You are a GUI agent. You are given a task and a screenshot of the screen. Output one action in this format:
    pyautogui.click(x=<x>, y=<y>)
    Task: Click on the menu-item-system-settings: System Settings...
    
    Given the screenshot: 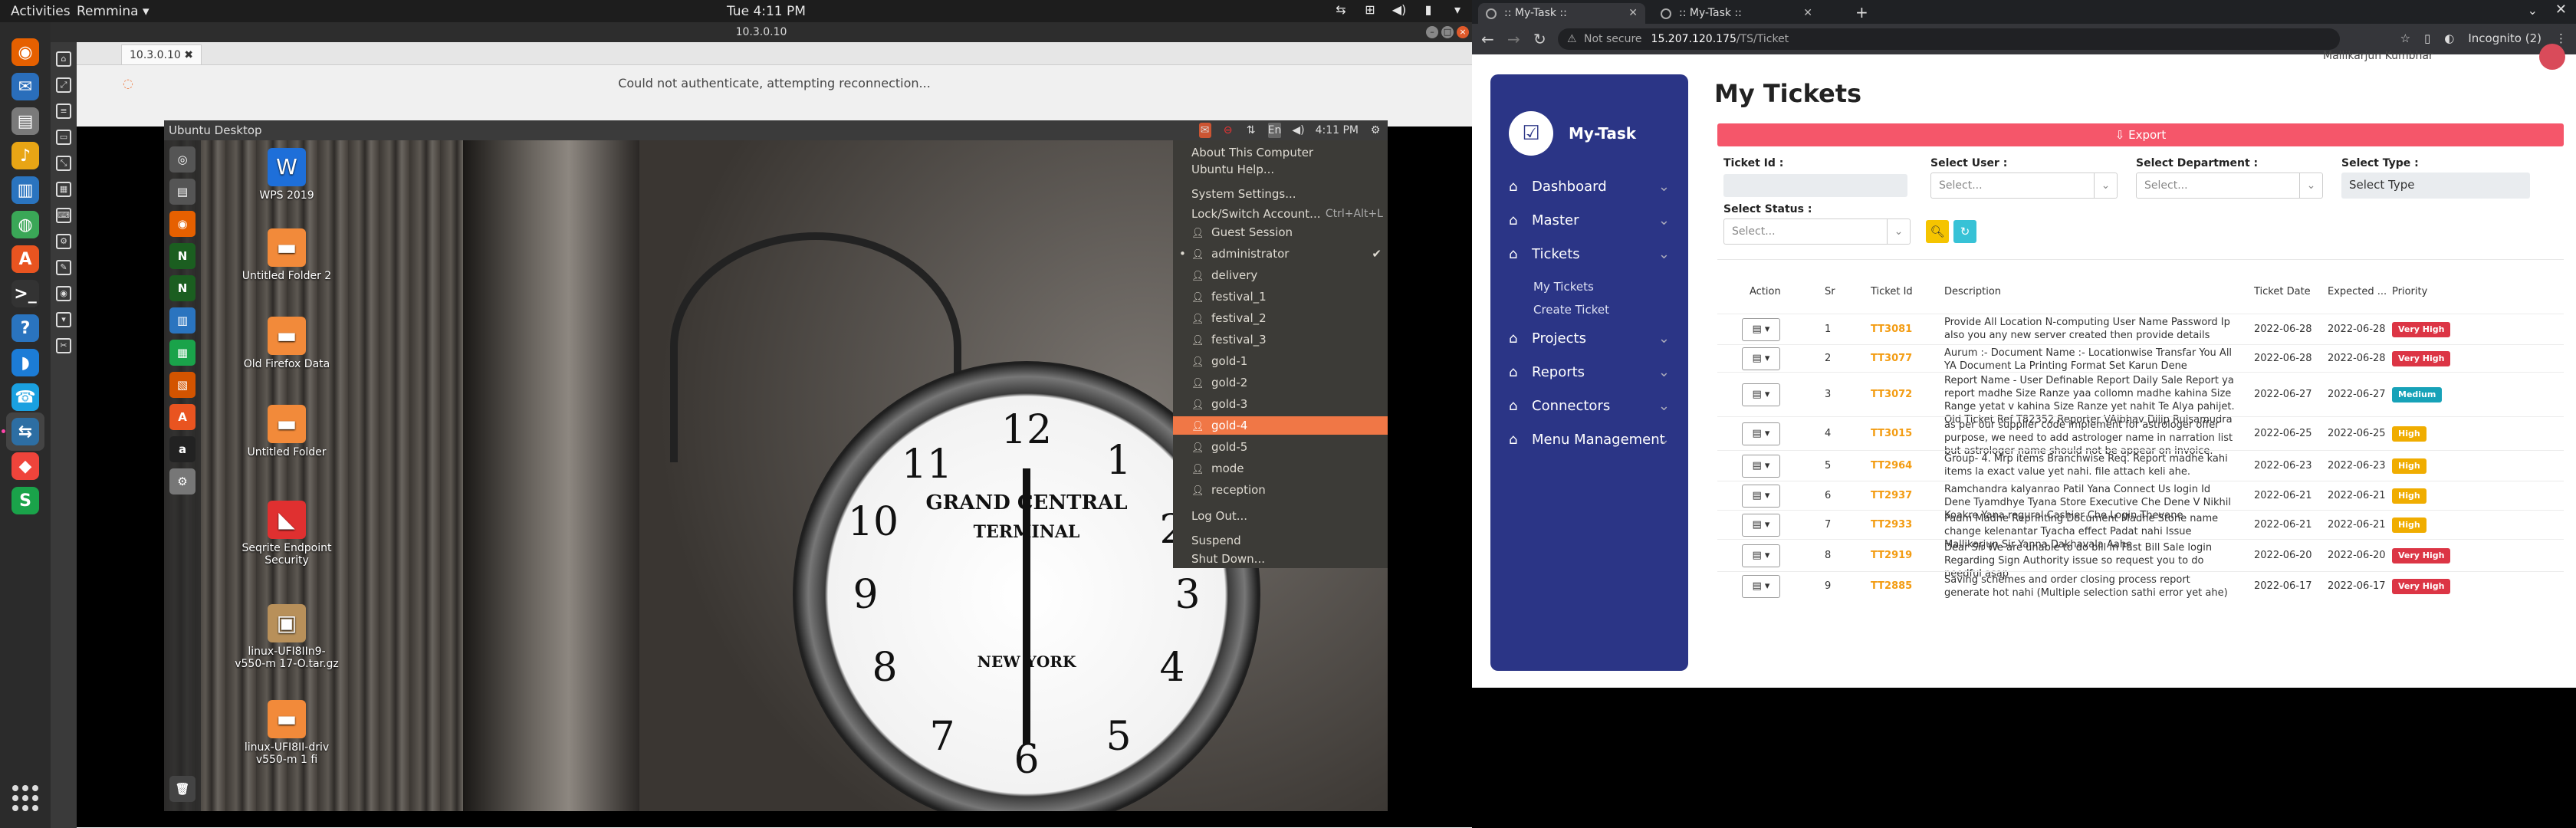 What is the action you would take?
    pyautogui.click(x=1280, y=194)
    